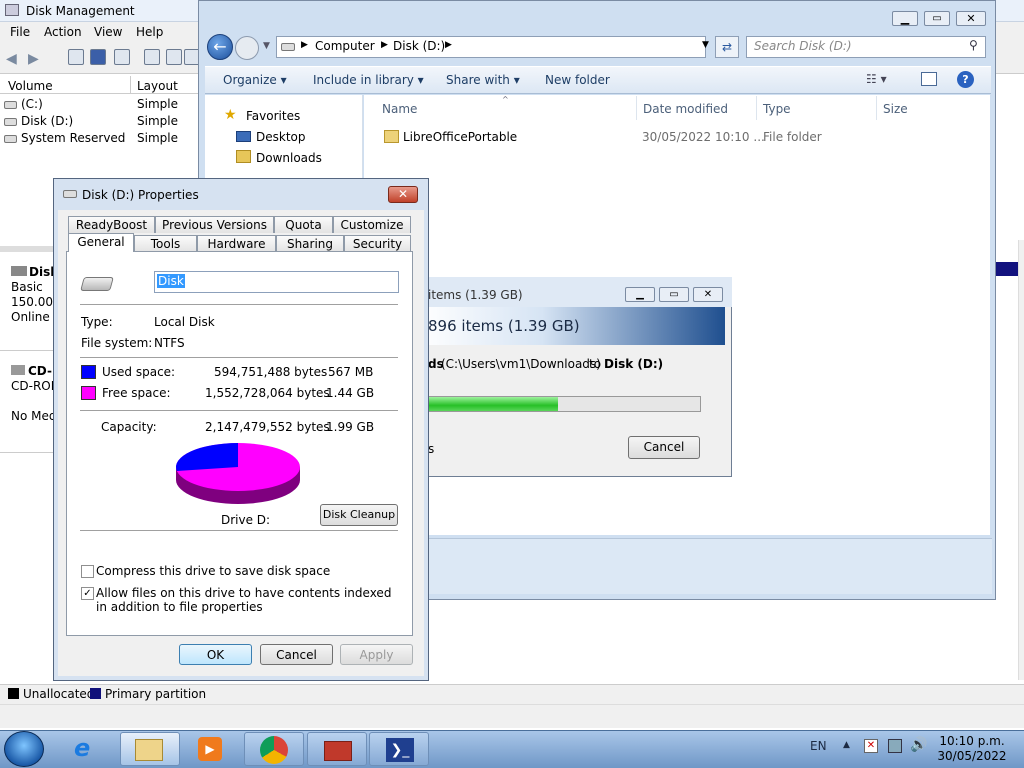 The width and height of the screenshot is (1024, 768). Describe the element at coordinates (230, 115) in the screenshot. I see `star-icon: ★` at that location.